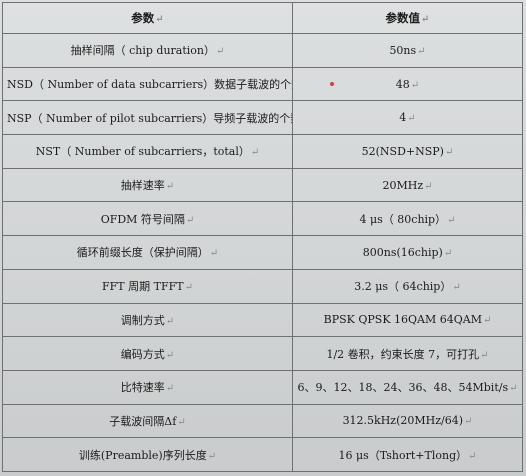 Image resolution: width=526 pixels, height=476 pixels. What do you see at coordinates (142, 51) in the screenshot?
I see `param-text: 抽样间隔（ chip duration）` at bounding box center [142, 51].